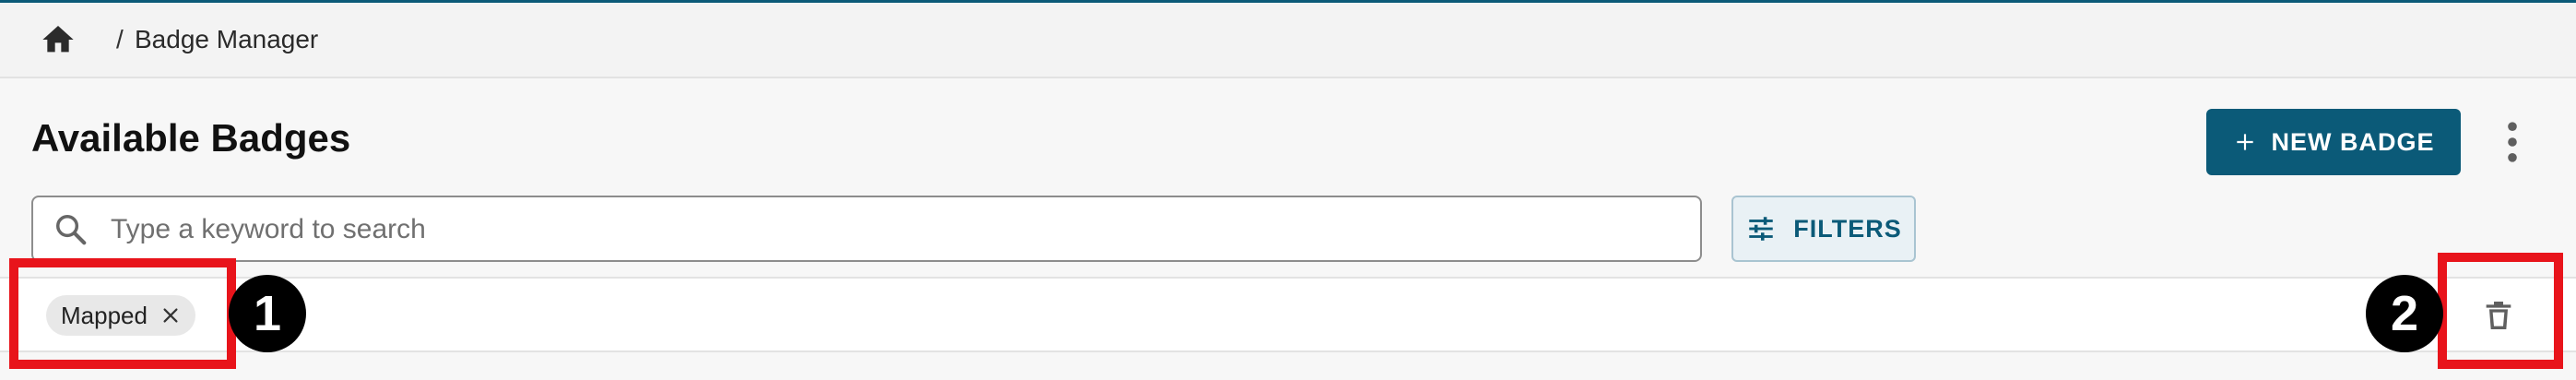  Describe the element at coordinates (191, 138) in the screenshot. I see `page-title: Available Badges` at that location.